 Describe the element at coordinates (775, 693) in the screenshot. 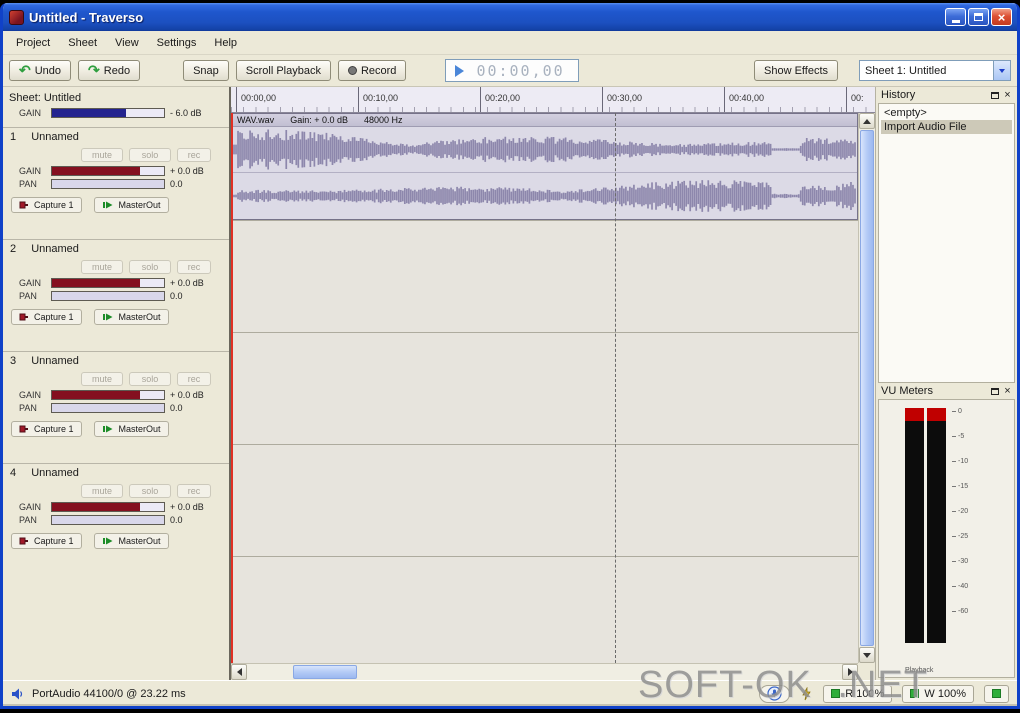

I see `input-monitor-button` at that location.